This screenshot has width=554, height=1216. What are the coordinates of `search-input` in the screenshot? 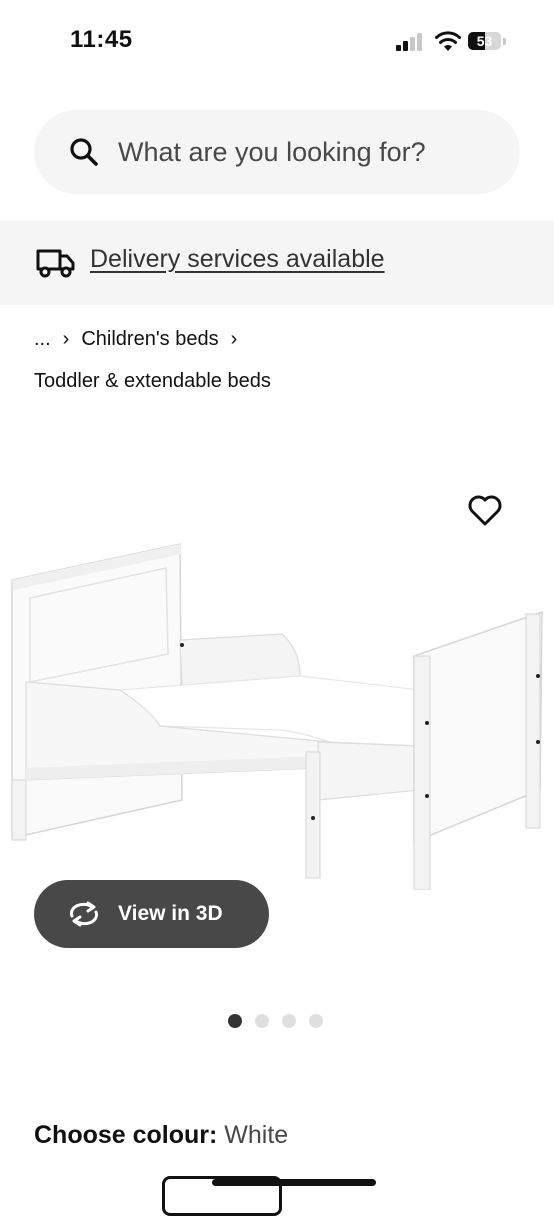 It's located at (308, 152).